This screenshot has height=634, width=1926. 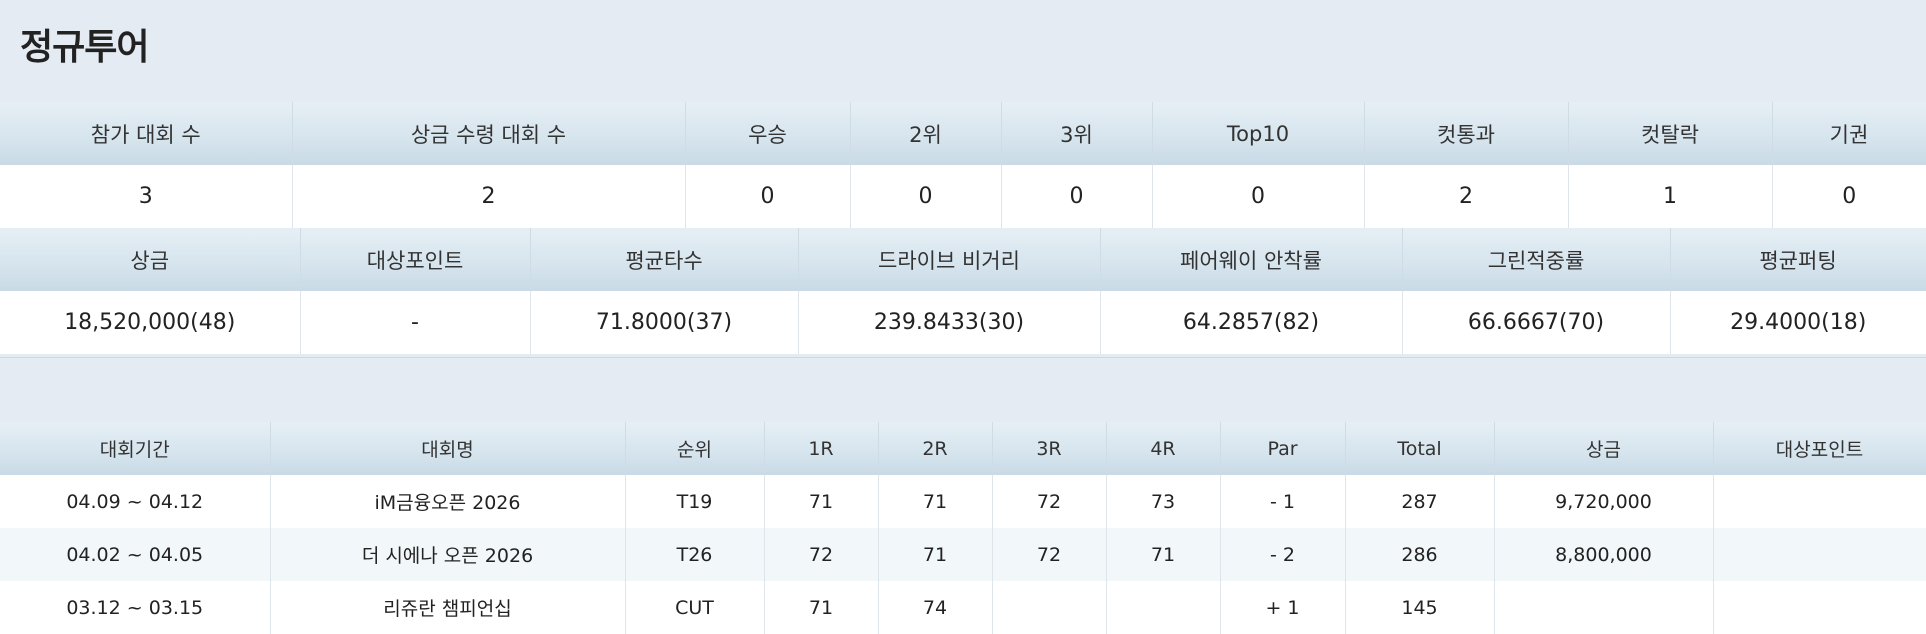 I want to click on value-cut-missed: 1, so click(x=1670, y=196).